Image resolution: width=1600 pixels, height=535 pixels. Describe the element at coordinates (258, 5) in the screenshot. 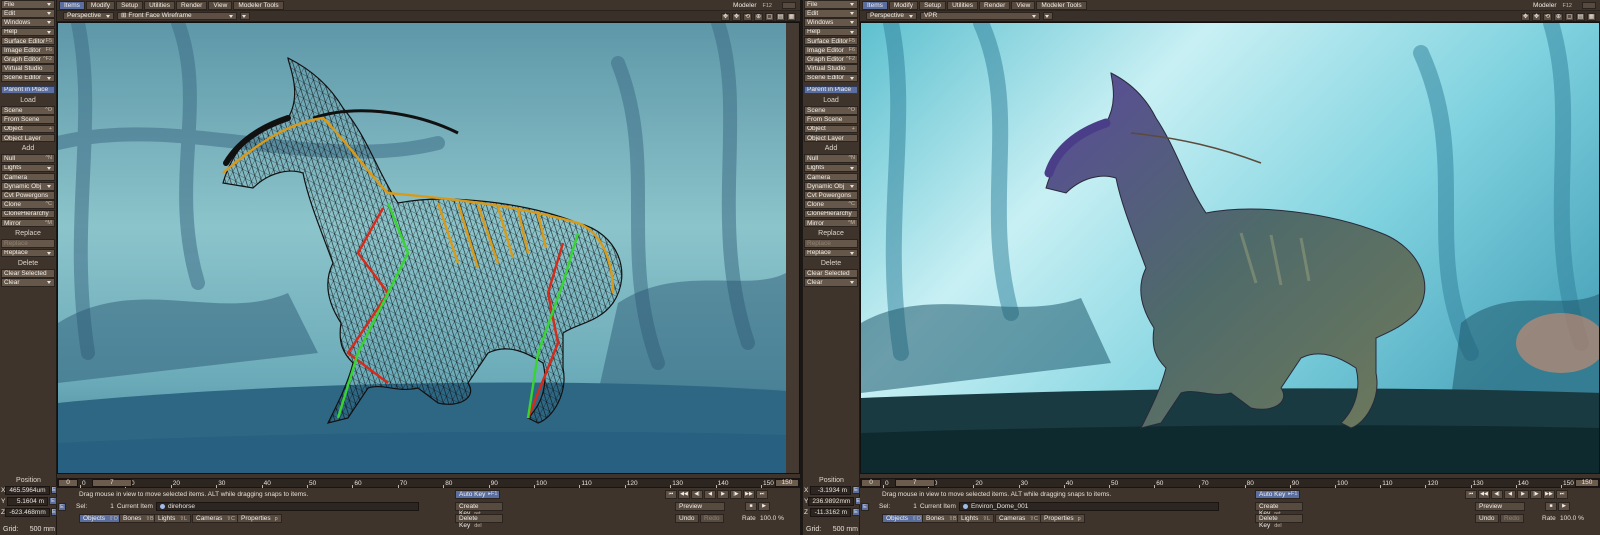

I see `tab-modeler-tools: Modeler Tools` at that location.